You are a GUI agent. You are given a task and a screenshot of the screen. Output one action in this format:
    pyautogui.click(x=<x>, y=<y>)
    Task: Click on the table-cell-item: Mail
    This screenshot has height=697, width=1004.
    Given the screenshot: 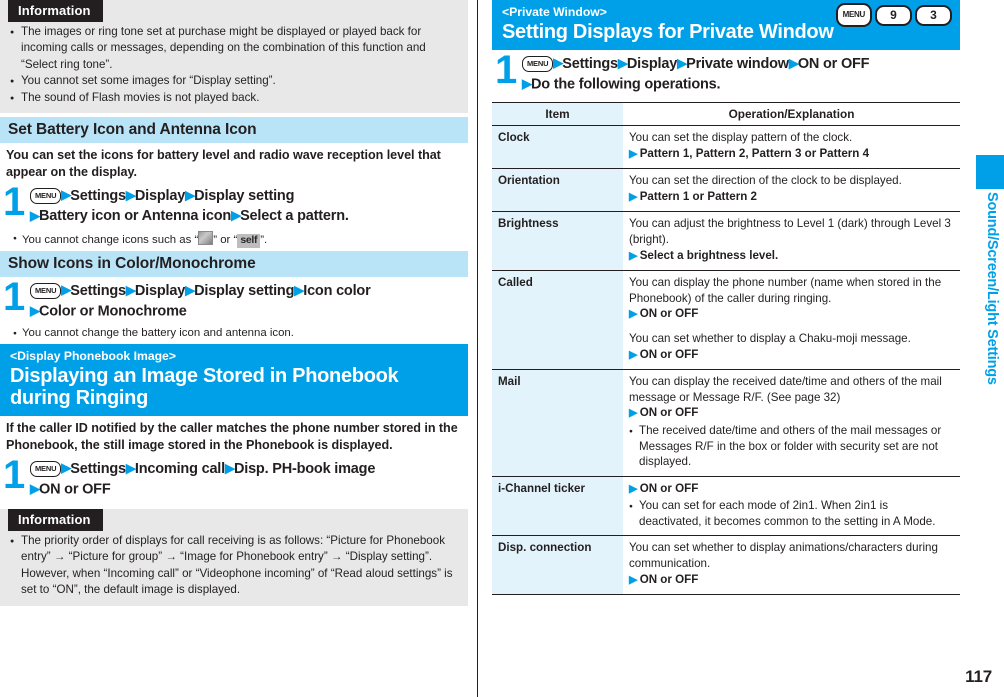 What is the action you would take?
    pyautogui.click(x=557, y=423)
    